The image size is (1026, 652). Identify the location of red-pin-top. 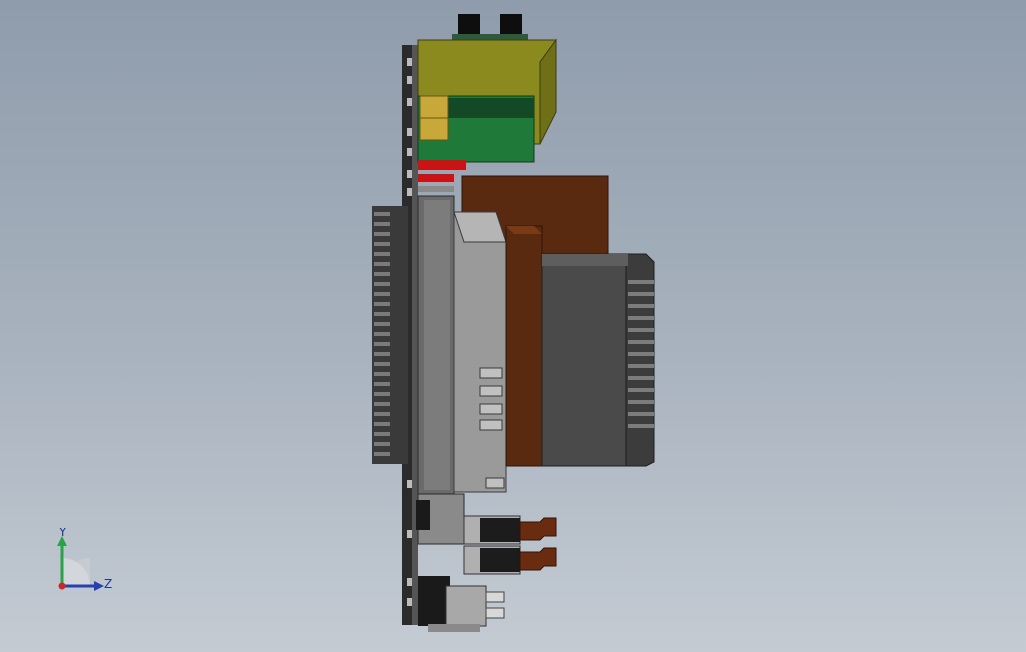
(442, 165).